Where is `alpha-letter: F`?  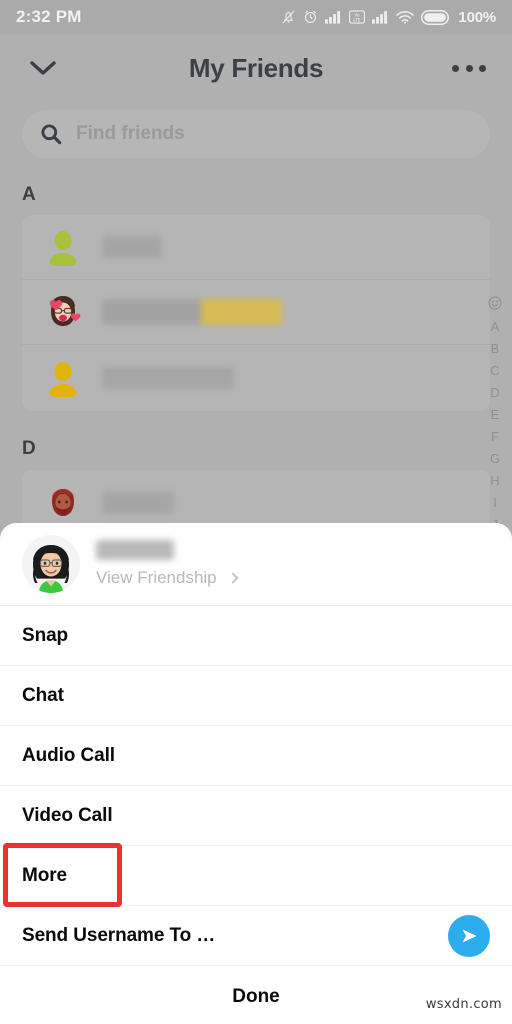
alpha-letter: F is located at coordinates (495, 437).